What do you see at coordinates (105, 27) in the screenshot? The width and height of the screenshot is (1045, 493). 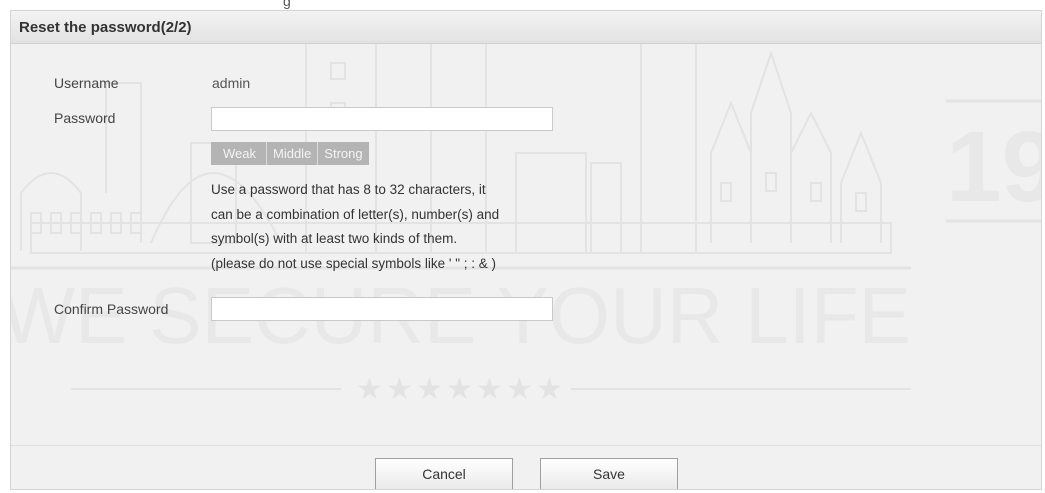 I see `dialog-title: Reset the password(2/2)` at bounding box center [105, 27].